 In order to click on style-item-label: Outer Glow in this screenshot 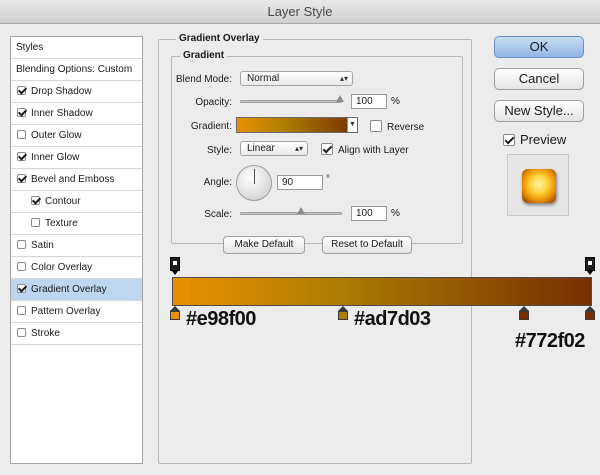, I will do `click(56, 135)`.